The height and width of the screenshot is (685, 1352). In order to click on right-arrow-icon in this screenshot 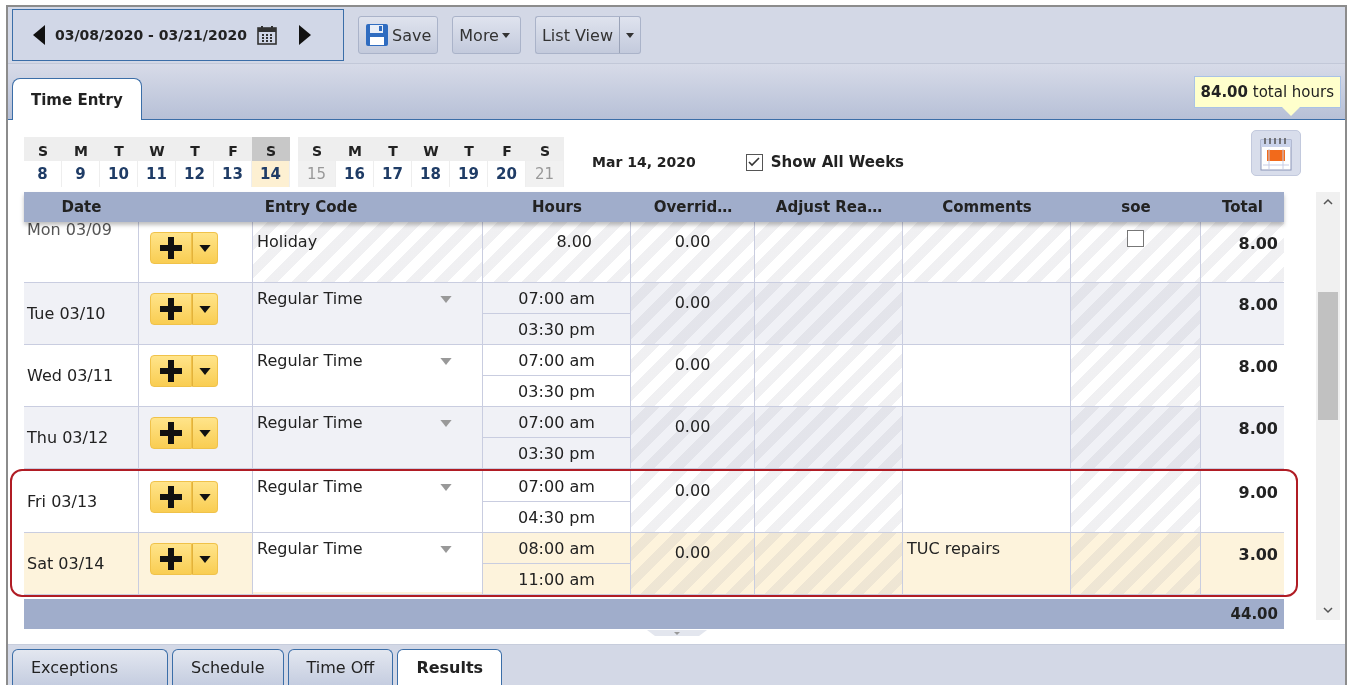, I will do `click(304, 35)`.